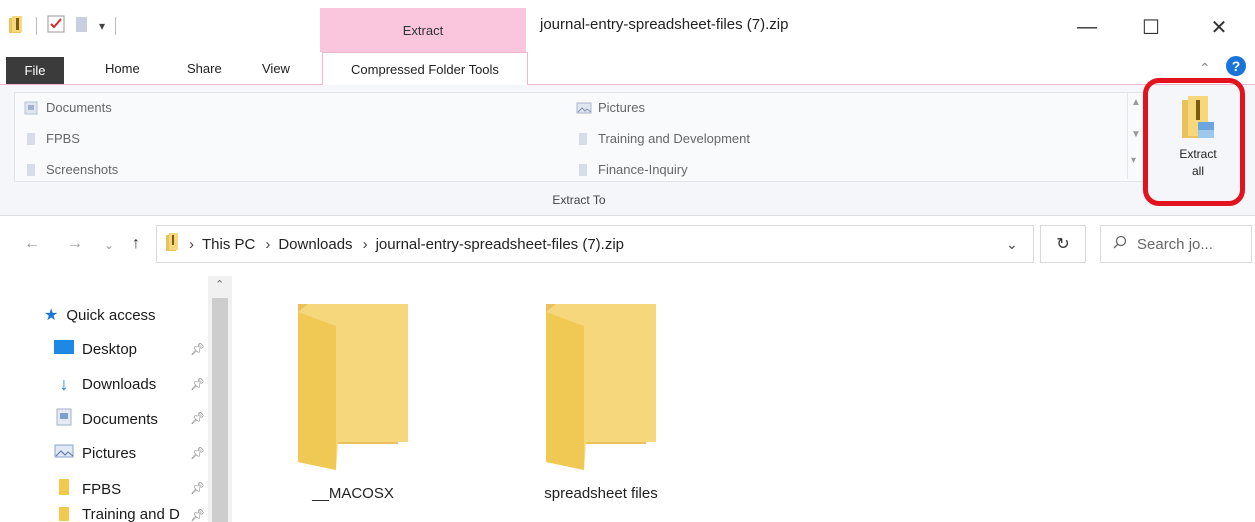 Image resolution: width=1255 pixels, height=522 pixels. What do you see at coordinates (1120, 244) in the screenshot?
I see `search-icon` at bounding box center [1120, 244].